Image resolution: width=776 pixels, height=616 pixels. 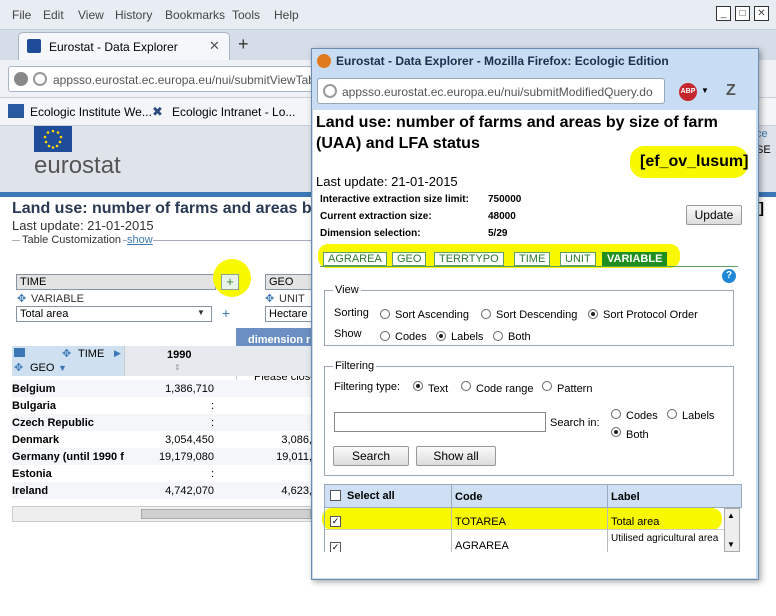 What do you see at coordinates (91, 354) in the screenshot?
I see `grid-time-label: TIME` at bounding box center [91, 354].